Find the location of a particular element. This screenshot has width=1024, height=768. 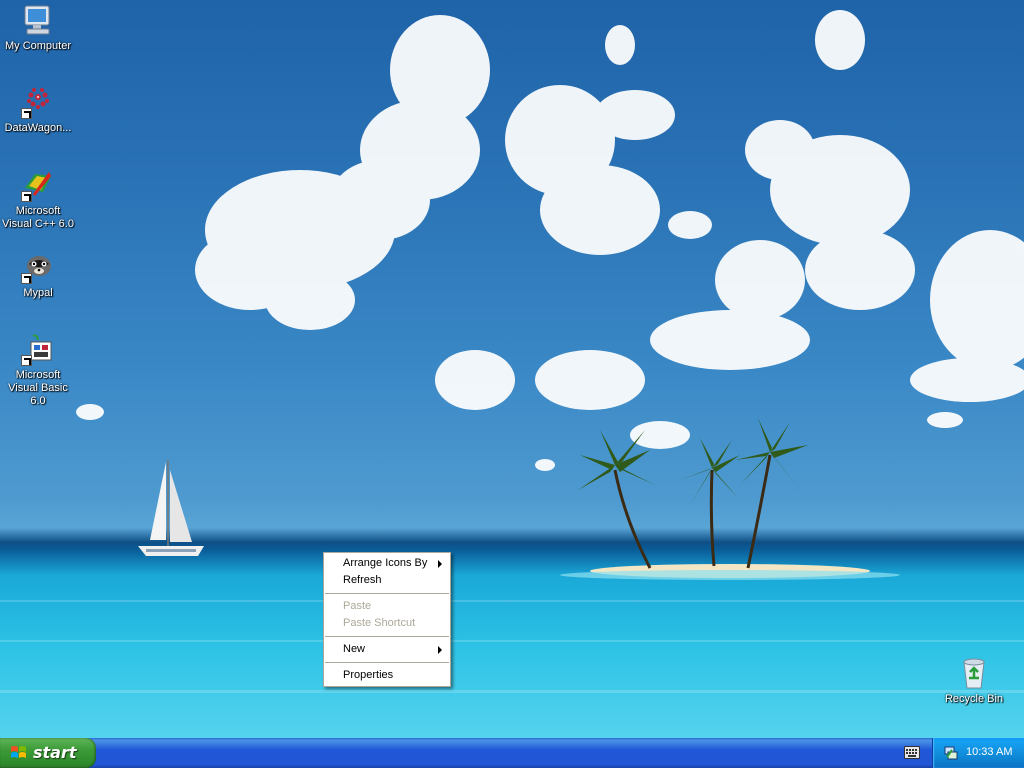

desktop-icon-label: My Computer is located at coordinates (38, 46).